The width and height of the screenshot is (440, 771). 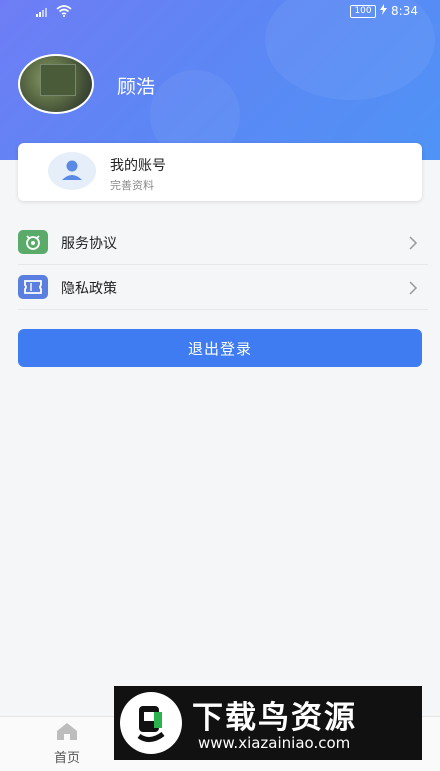 I want to click on avatar, so click(x=56, y=84).